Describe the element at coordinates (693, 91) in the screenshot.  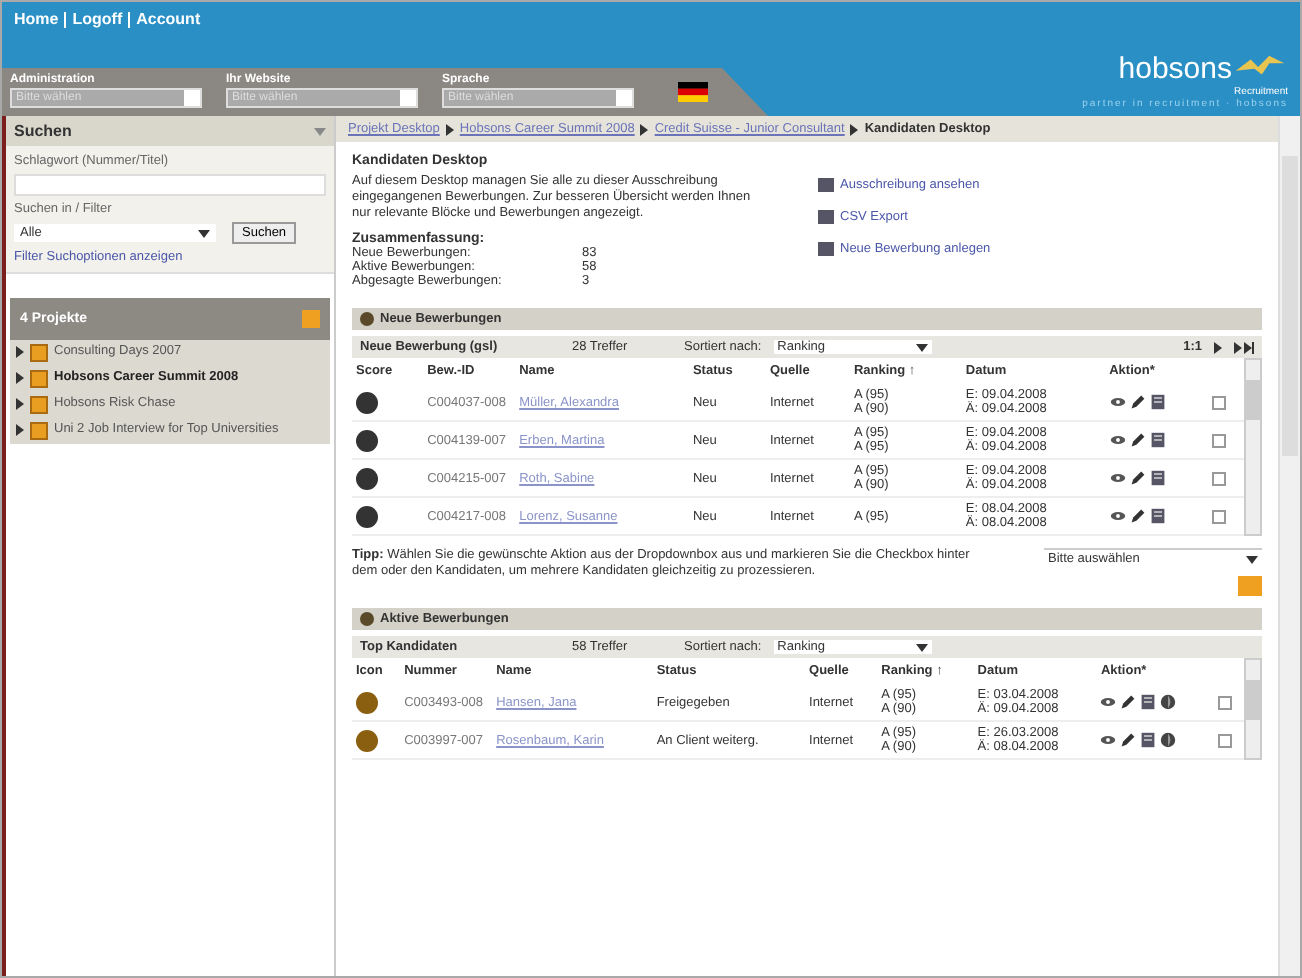
I see `flag-icon` at that location.